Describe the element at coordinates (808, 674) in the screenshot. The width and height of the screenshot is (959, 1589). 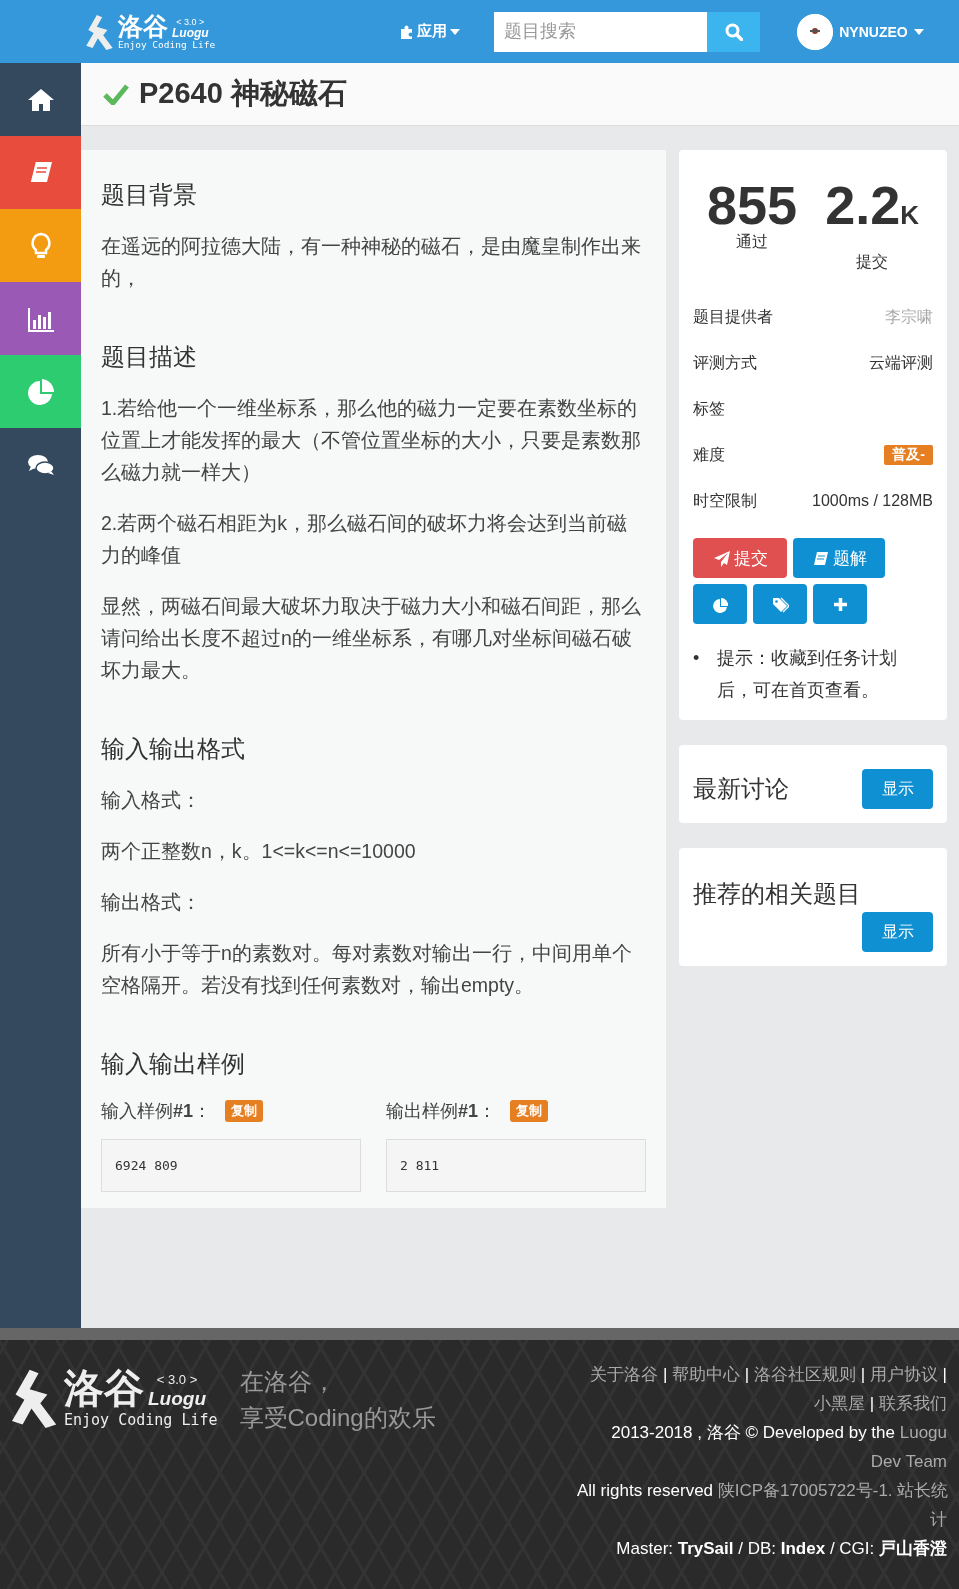
I see `tip-text: 提示：收藏到任务计划后，可在首页查看。` at that location.